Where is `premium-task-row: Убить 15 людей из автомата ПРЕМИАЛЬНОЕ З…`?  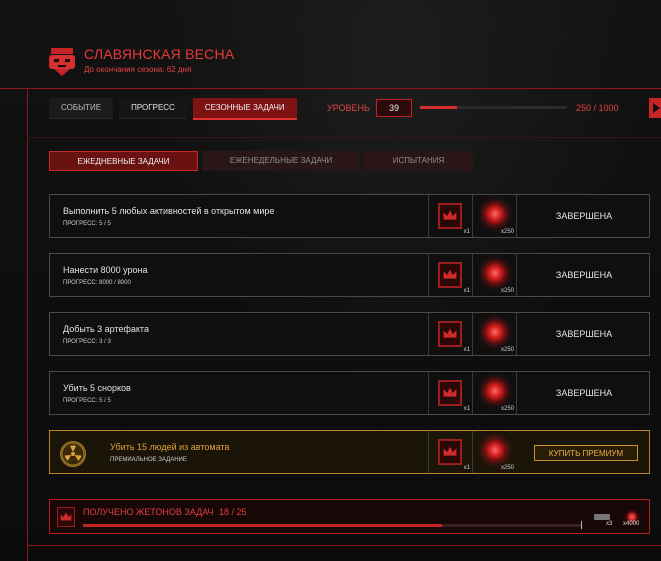
premium-task-row: Убить 15 людей из автомата ПРЕМИАЛЬНОЕ З… is located at coordinates (349, 452).